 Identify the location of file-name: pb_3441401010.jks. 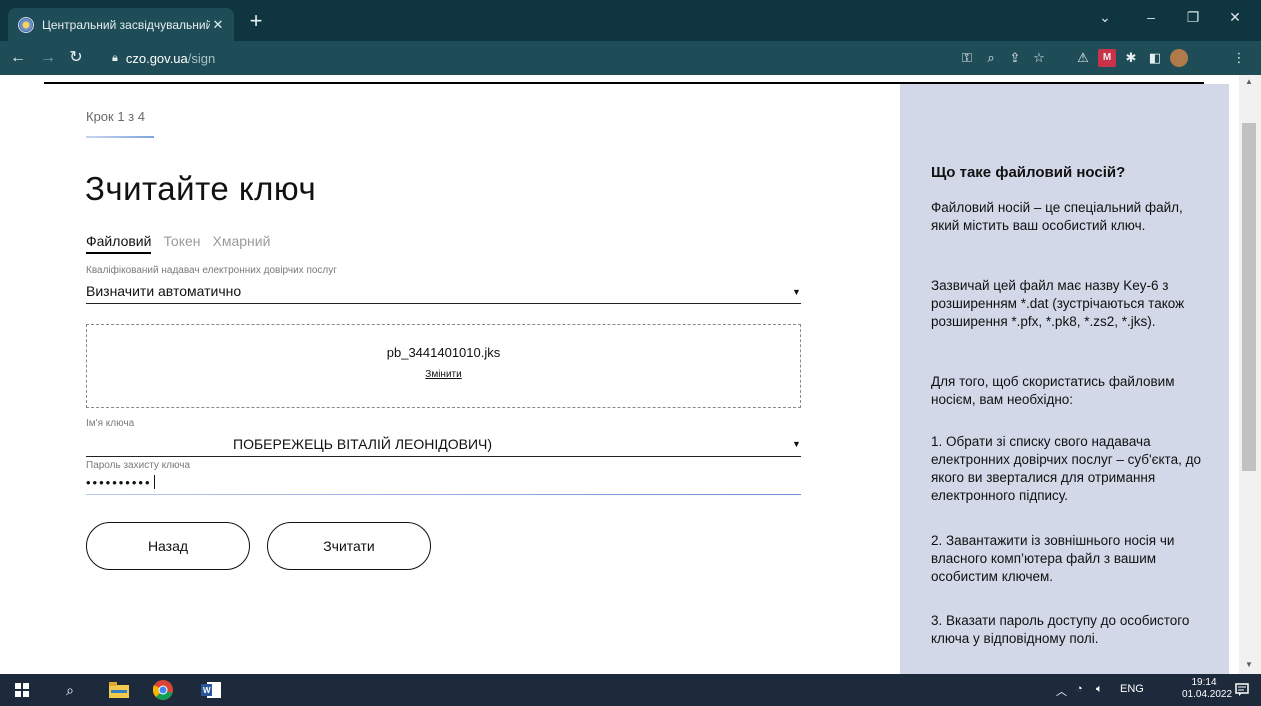
(443, 352).